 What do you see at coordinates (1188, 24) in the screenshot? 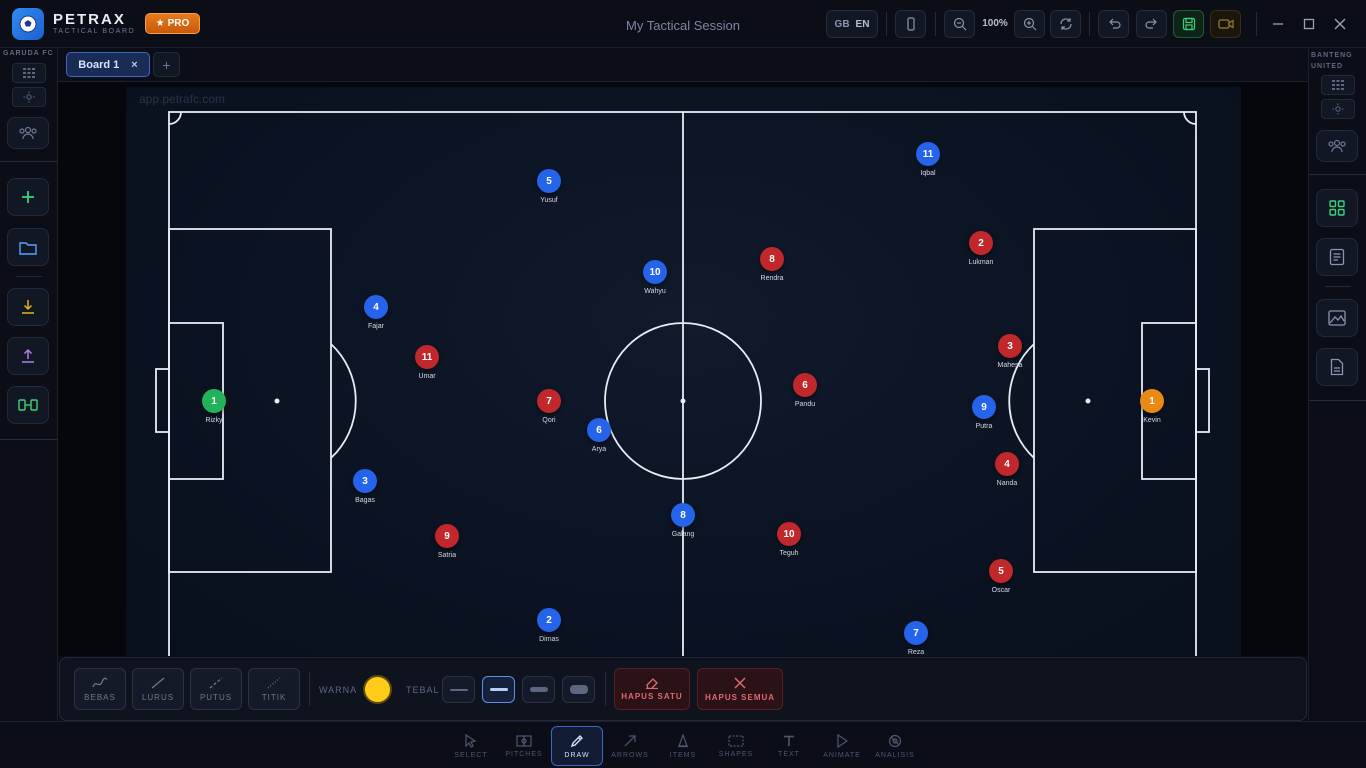
I see `save-button` at bounding box center [1188, 24].